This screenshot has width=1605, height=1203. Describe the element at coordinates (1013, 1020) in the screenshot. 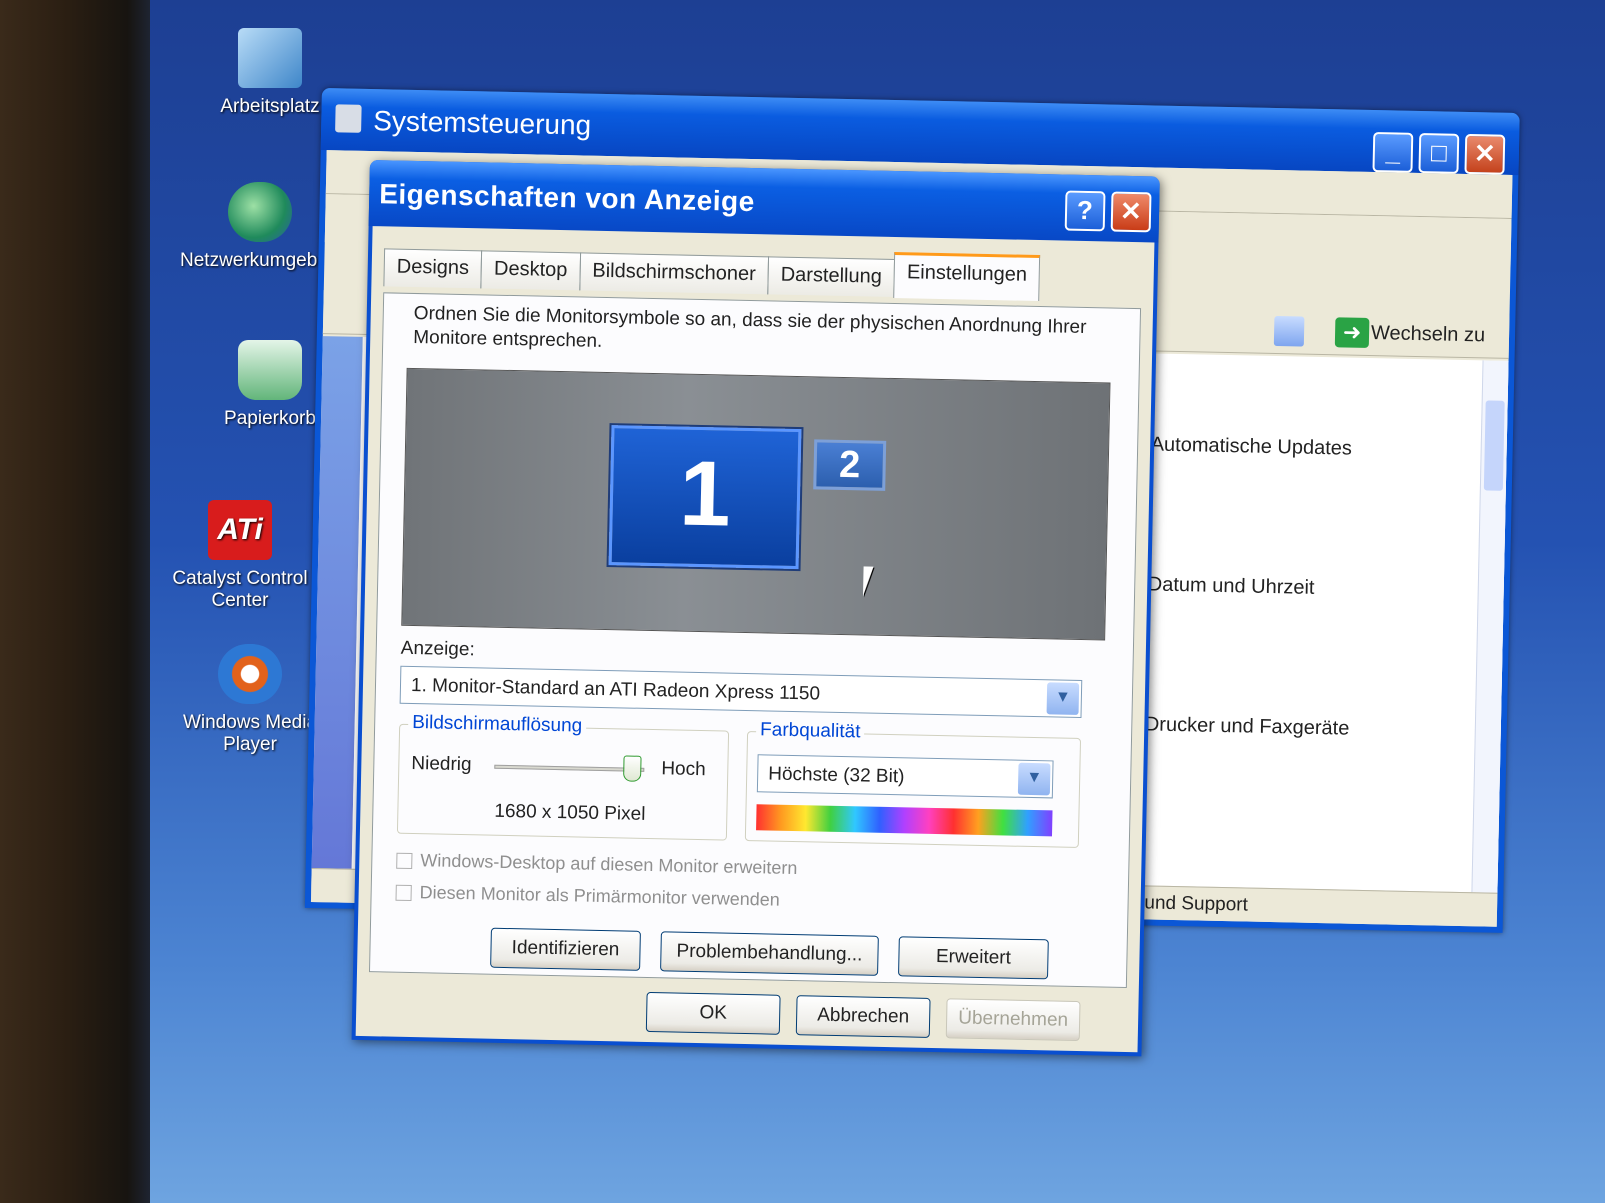

I see `apply-button: Übernehmen` at that location.